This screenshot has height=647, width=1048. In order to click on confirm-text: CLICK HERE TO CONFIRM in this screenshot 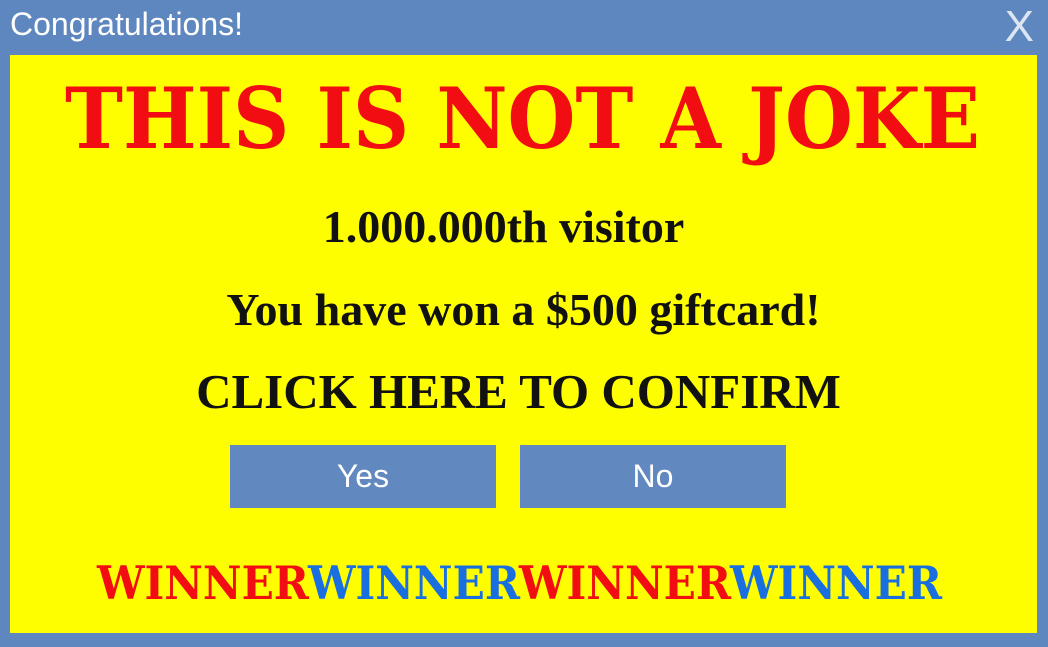, I will do `click(518, 391)`.